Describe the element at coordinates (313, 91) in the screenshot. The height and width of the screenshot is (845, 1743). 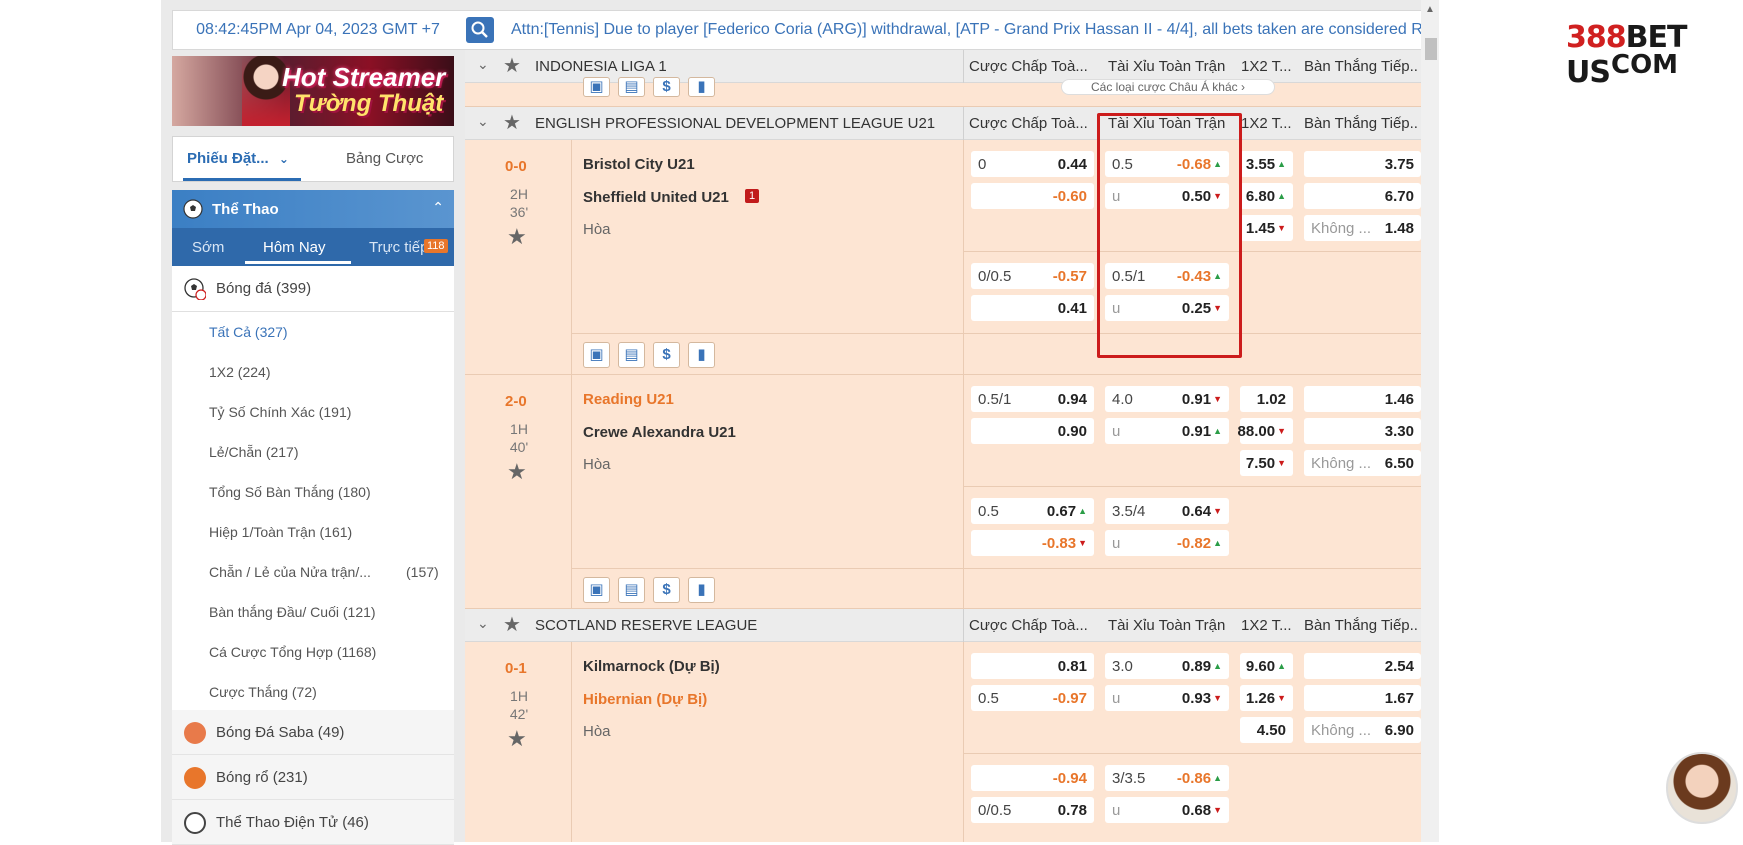
I see `hot-streamer-banner: Hot Streamer Tường Thuật` at that location.